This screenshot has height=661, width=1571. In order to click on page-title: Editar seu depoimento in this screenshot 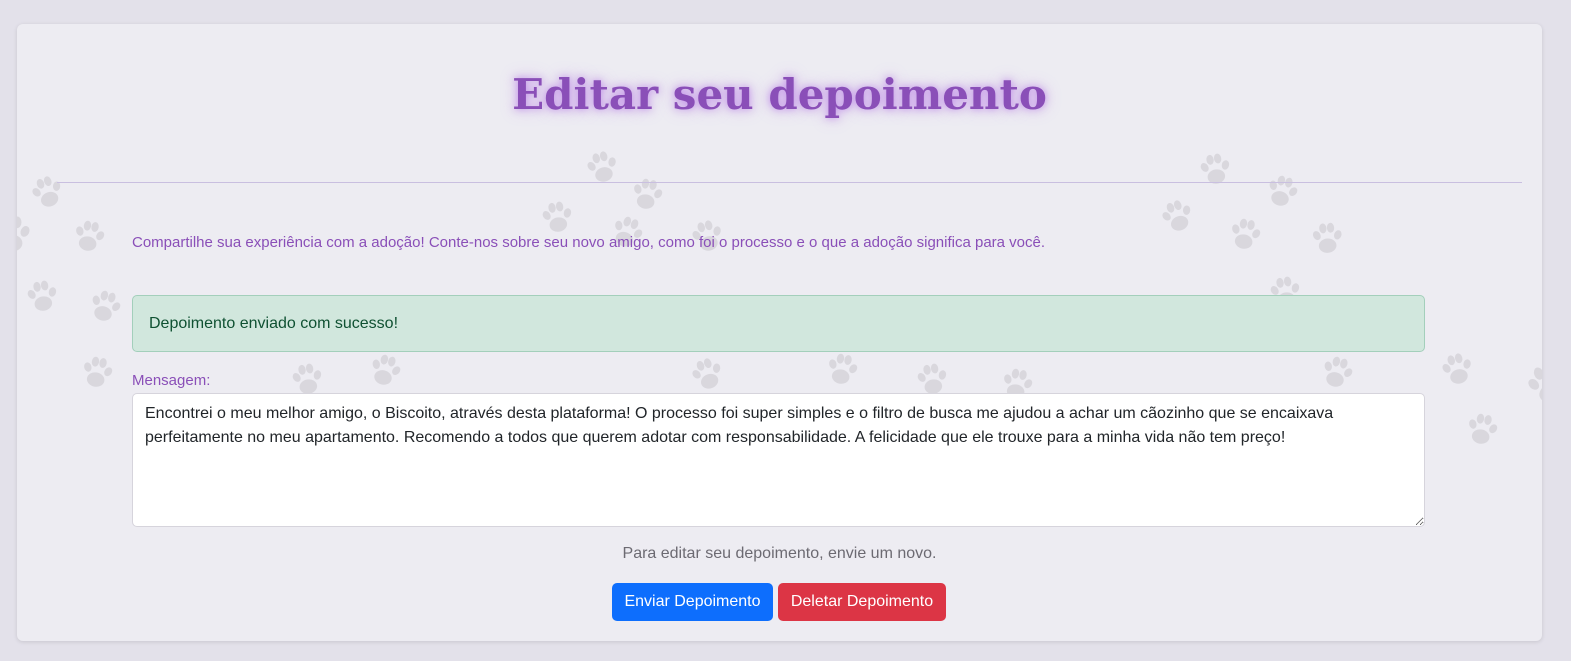, I will do `click(779, 94)`.